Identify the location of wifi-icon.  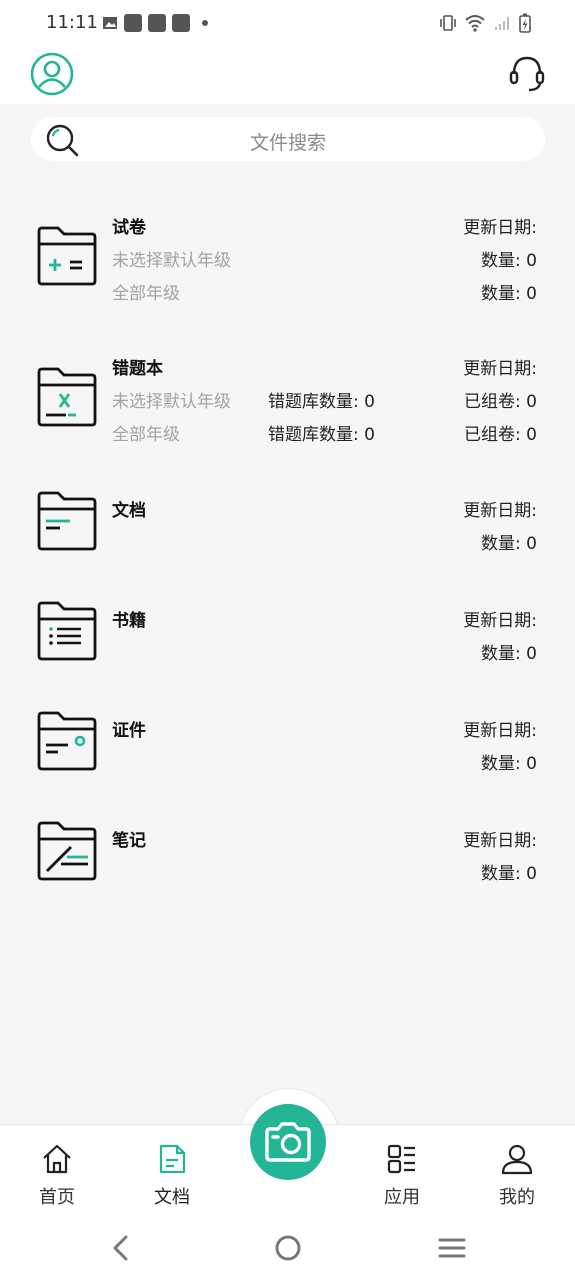
(475, 23).